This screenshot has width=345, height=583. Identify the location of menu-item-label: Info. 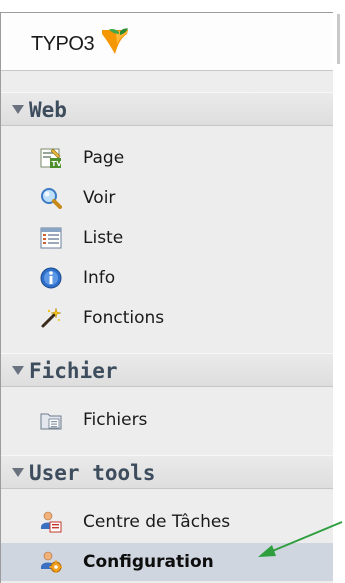
(99, 278).